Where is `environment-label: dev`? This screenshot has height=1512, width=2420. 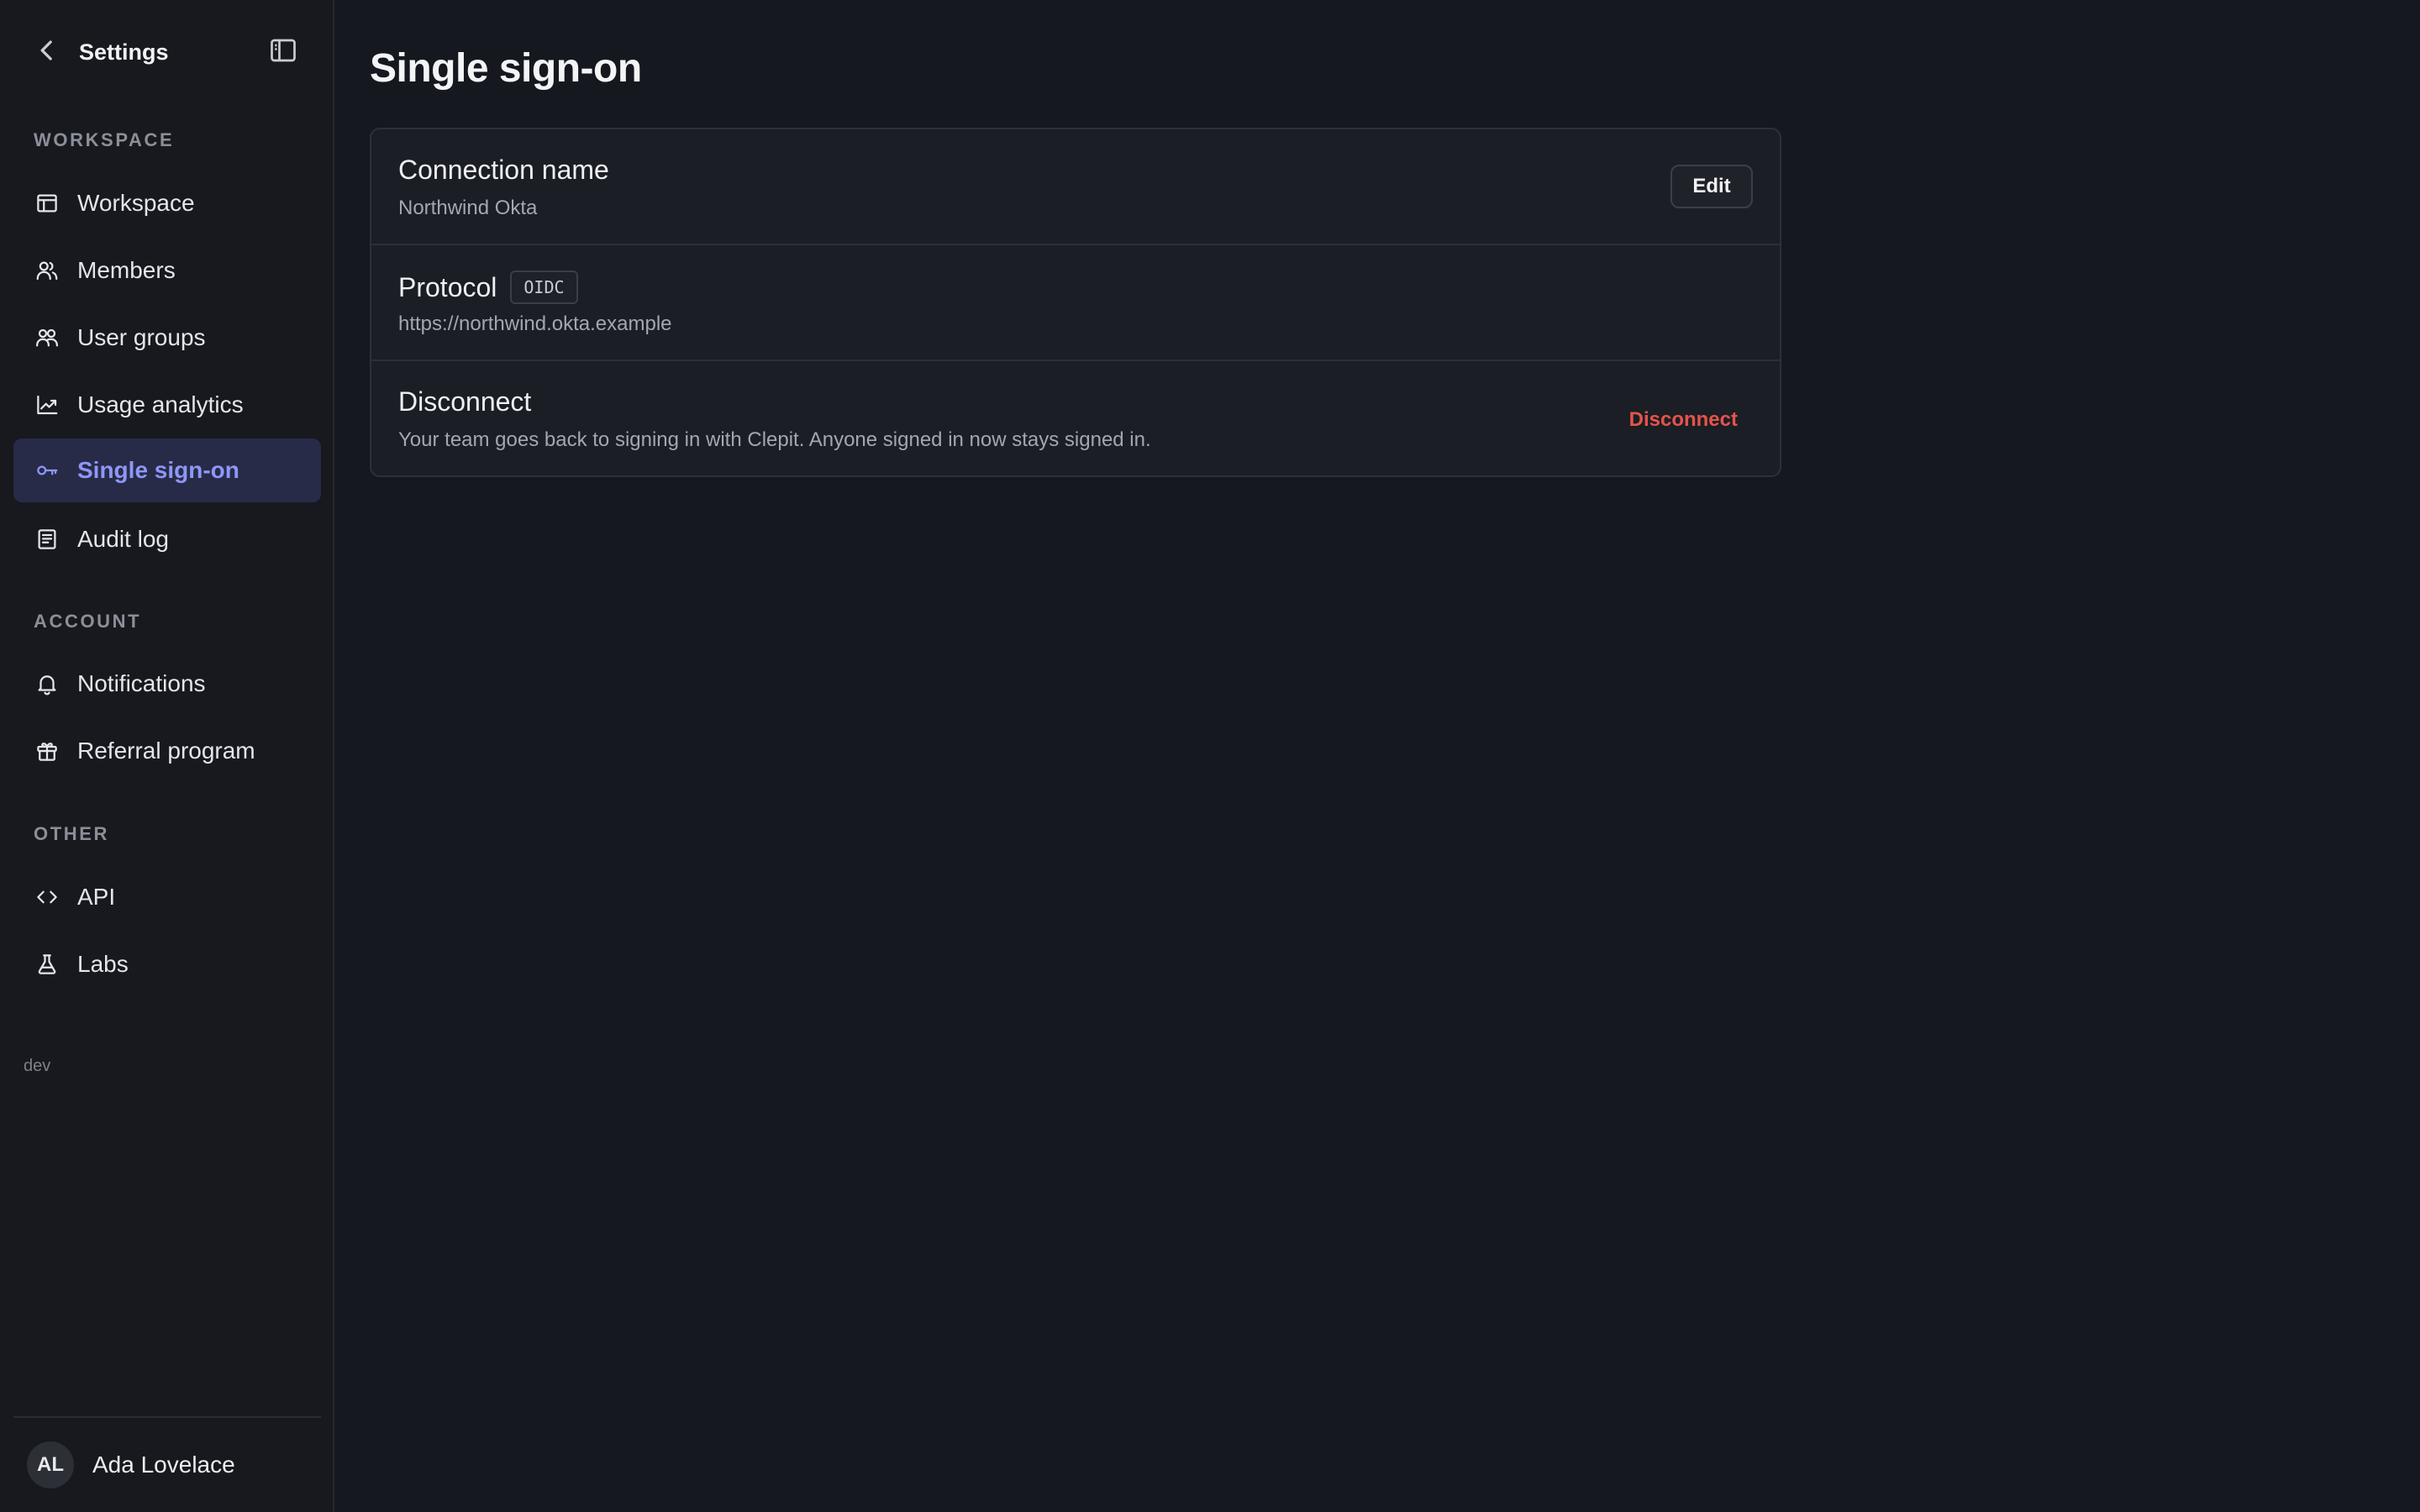 environment-label: dev is located at coordinates (37, 1066).